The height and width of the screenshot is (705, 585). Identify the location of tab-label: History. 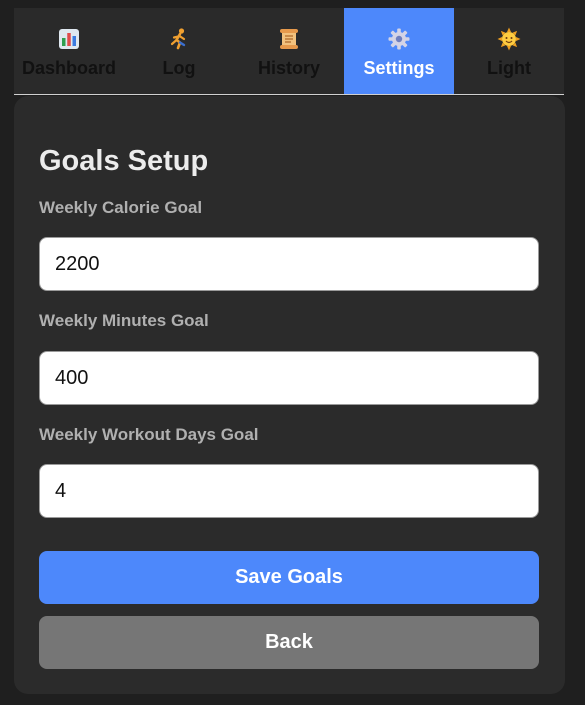
(288, 68).